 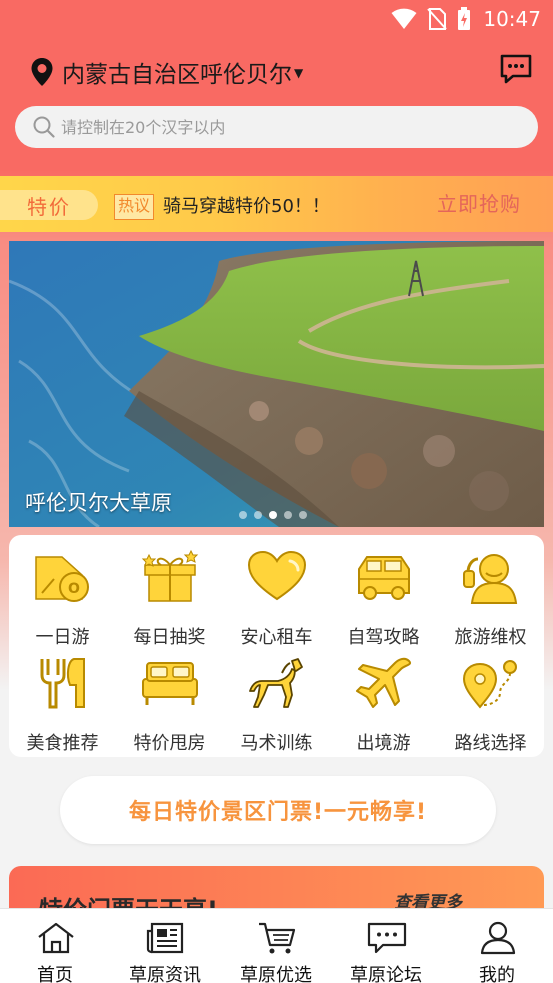 What do you see at coordinates (490, 743) in the screenshot?
I see `menu-label: 路线选择` at bounding box center [490, 743].